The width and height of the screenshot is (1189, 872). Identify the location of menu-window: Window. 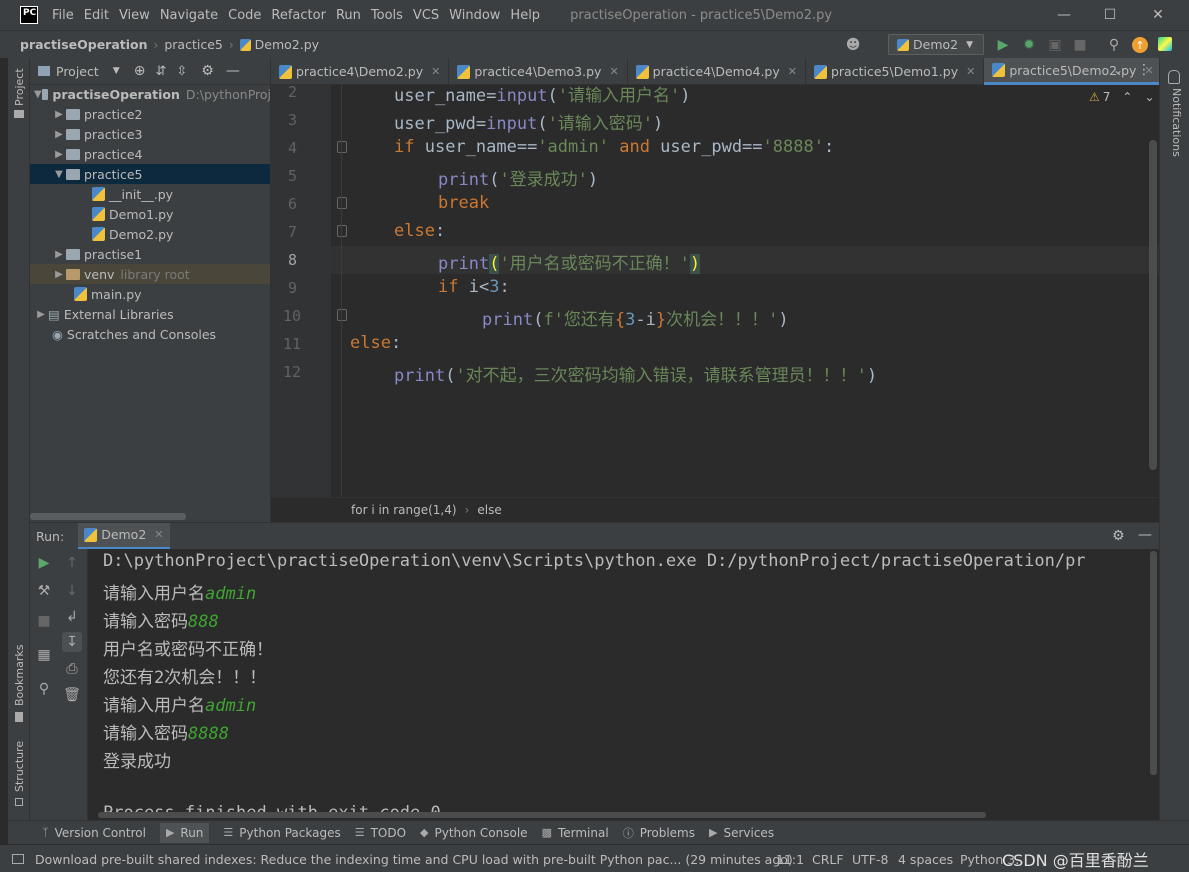
(474, 15).